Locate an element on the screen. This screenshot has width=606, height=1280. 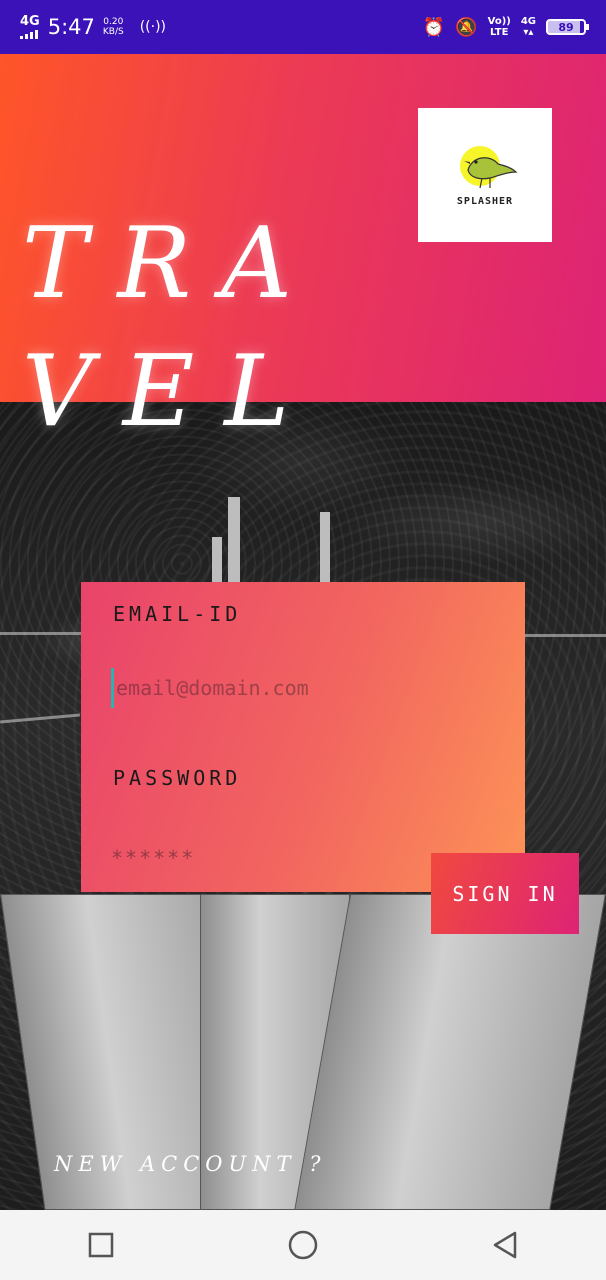
volte-label: Vo)) is located at coordinates (499, 21).